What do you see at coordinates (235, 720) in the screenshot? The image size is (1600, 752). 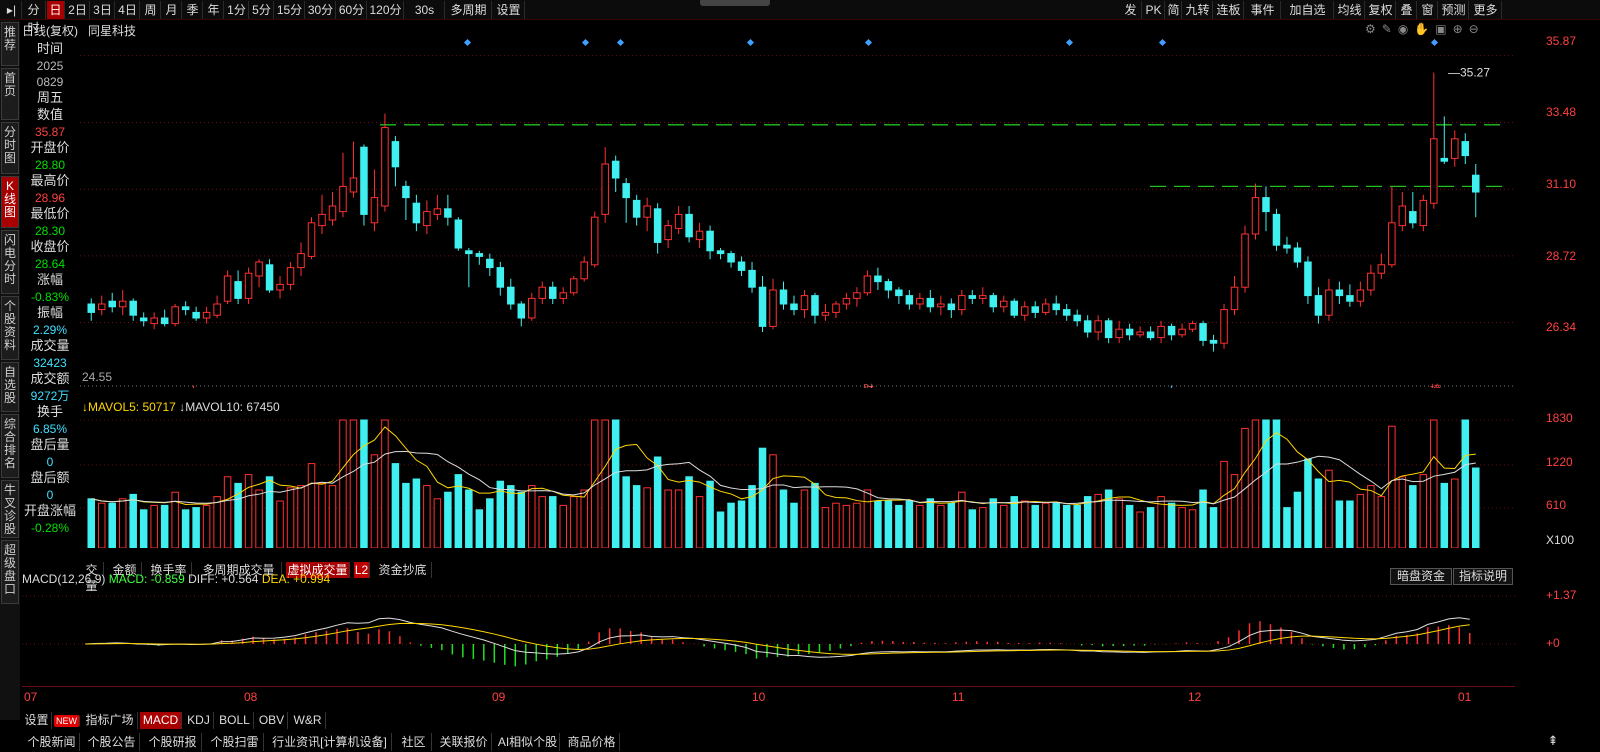 I see `indicator-tab-5: BOLL` at bounding box center [235, 720].